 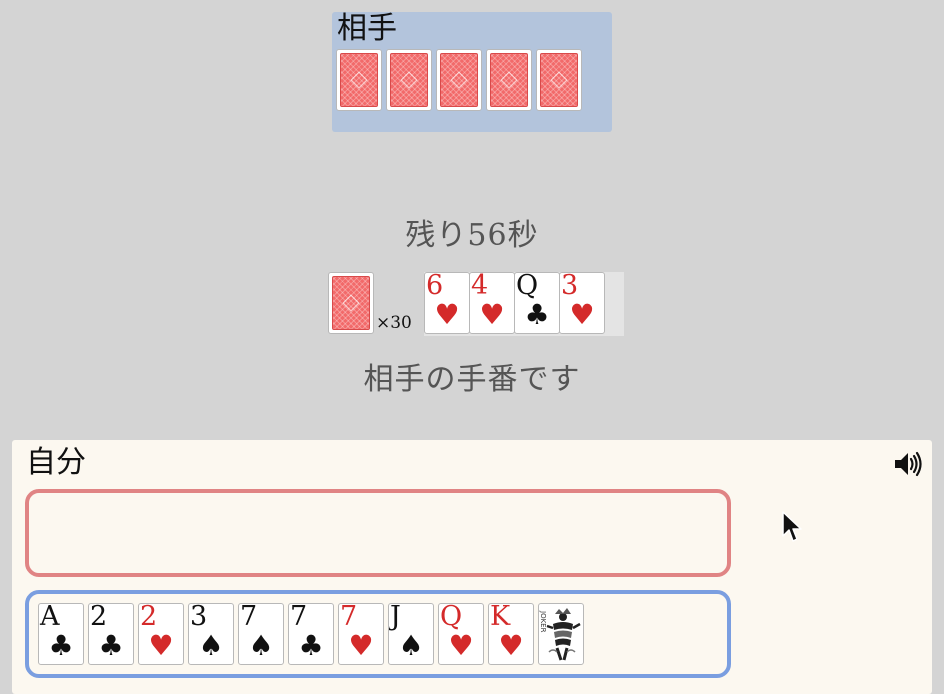 I want to click on mouse-cursor-icon, so click(x=792, y=527).